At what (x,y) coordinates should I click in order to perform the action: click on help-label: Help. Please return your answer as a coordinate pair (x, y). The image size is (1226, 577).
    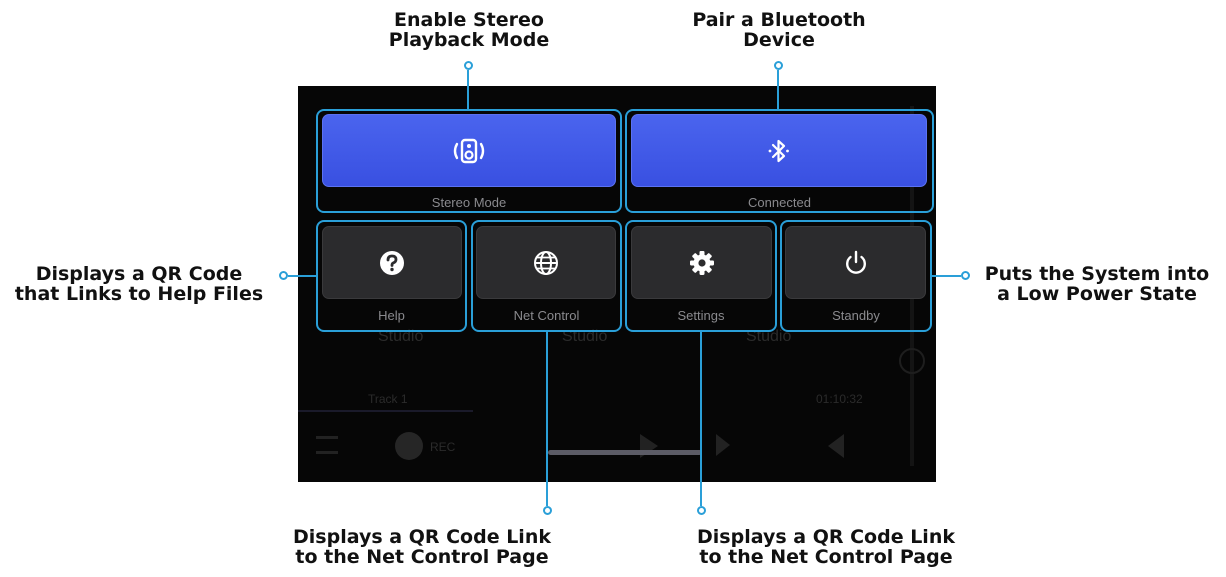
    Looking at the image, I should click on (391, 315).